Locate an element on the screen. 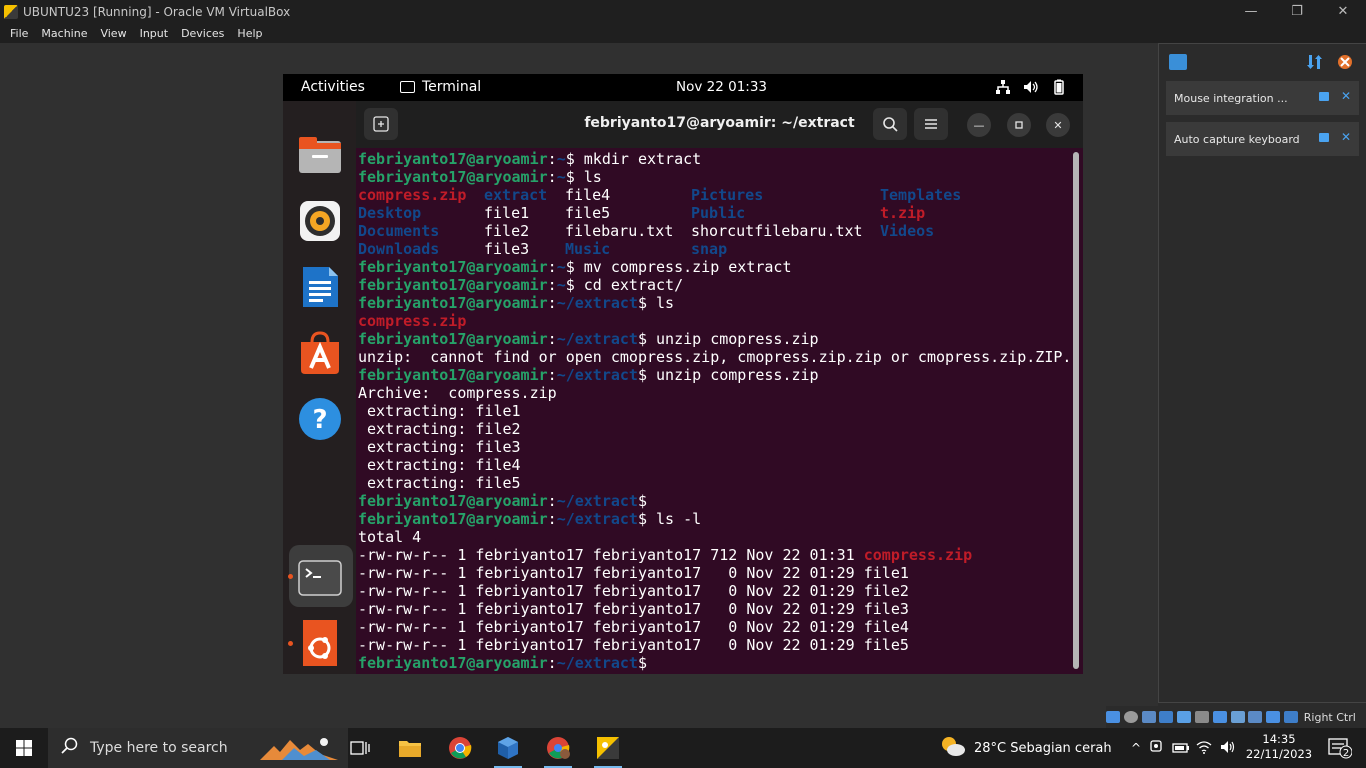 This screenshot has height=768, width=1366. notification-mouse-integration: Mouse integration ... ✕ is located at coordinates (1262, 98).